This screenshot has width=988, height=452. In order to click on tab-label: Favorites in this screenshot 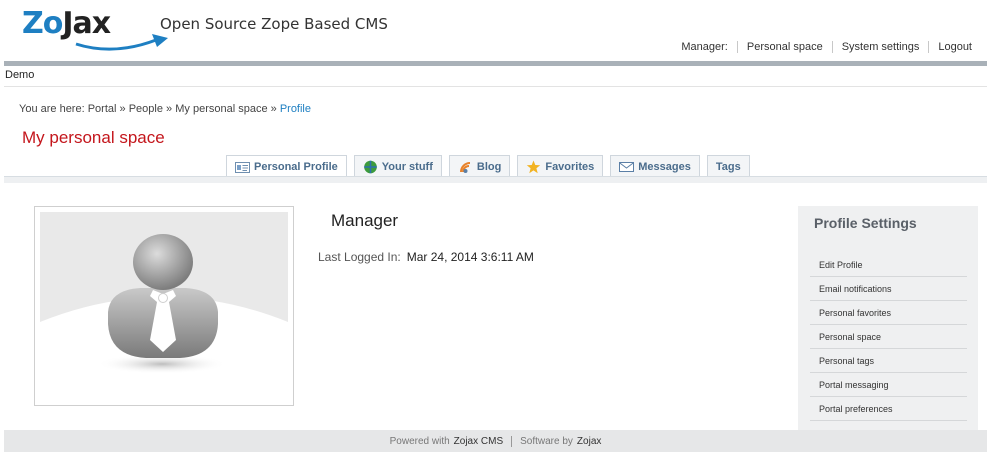, I will do `click(570, 166)`.